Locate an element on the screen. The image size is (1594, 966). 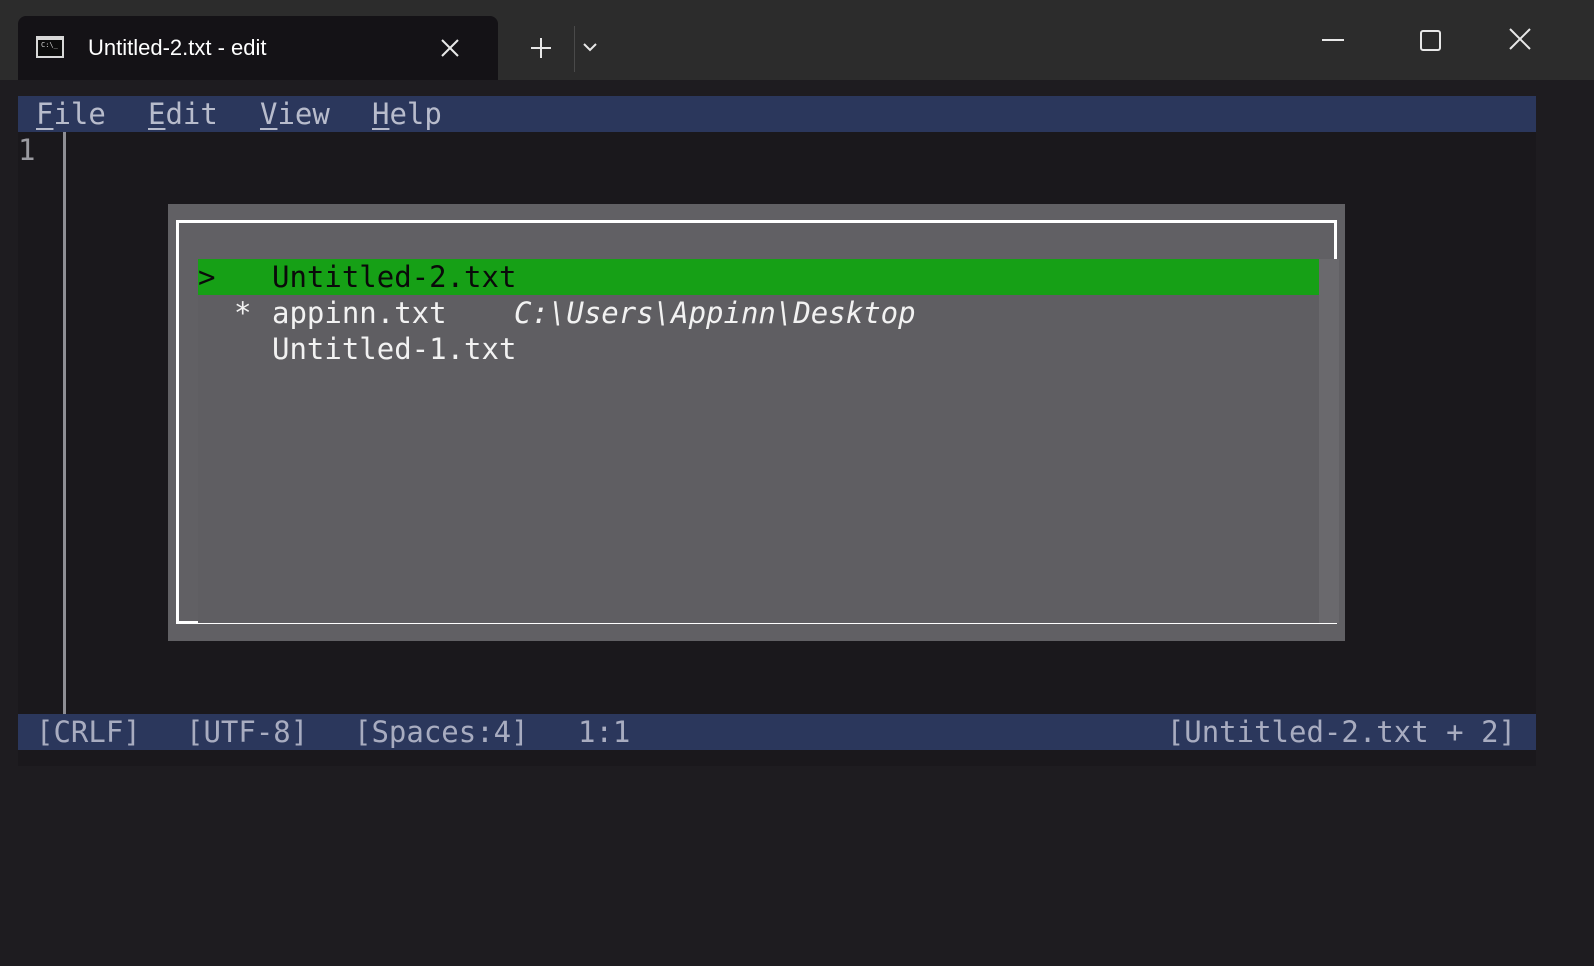
line-ending-indicator: [CRLF] is located at coordinates (88, 732).